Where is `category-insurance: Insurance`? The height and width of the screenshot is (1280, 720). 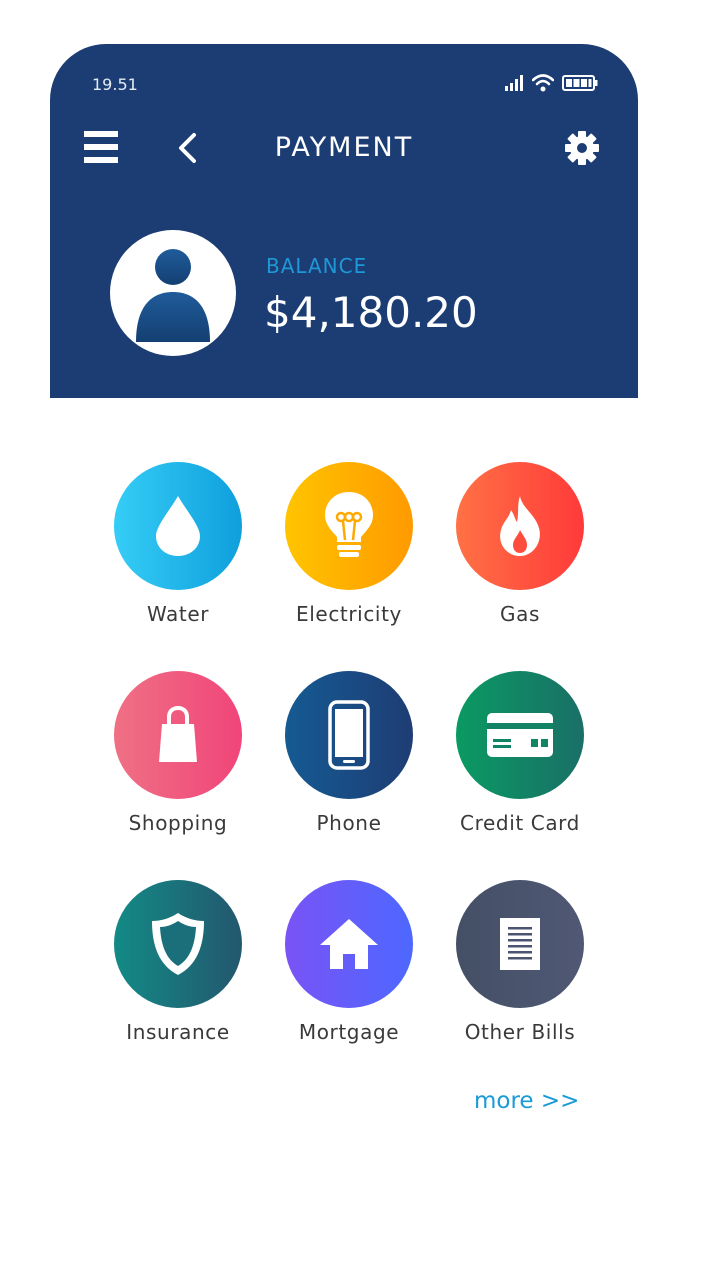
category-insurance: Insurance is located at coordinates (178, 970).